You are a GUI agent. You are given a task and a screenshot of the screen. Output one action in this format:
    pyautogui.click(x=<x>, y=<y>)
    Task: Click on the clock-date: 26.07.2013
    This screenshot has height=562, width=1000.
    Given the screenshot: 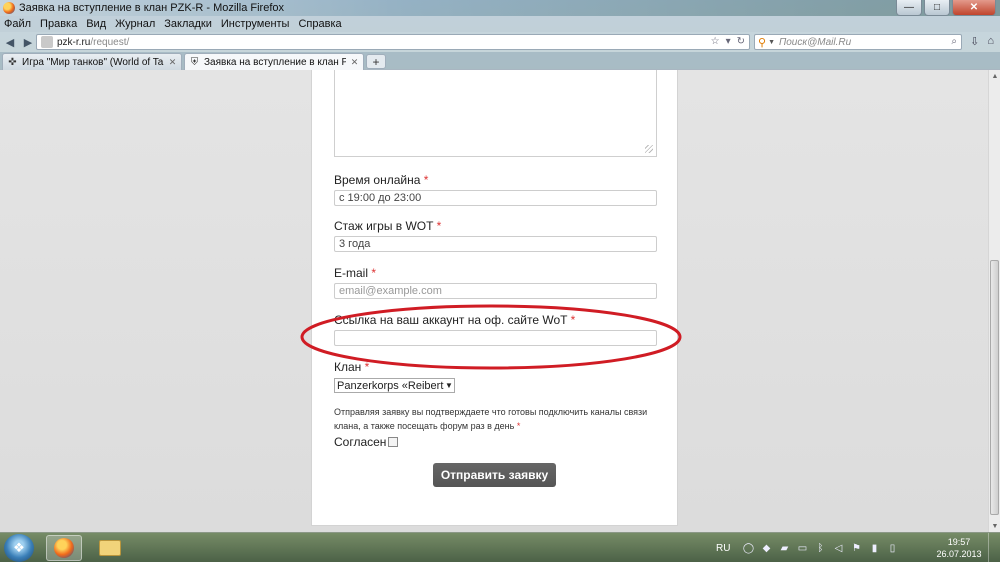 What is the action you would take?
    pyautogui.click(x=959, y=554)
    